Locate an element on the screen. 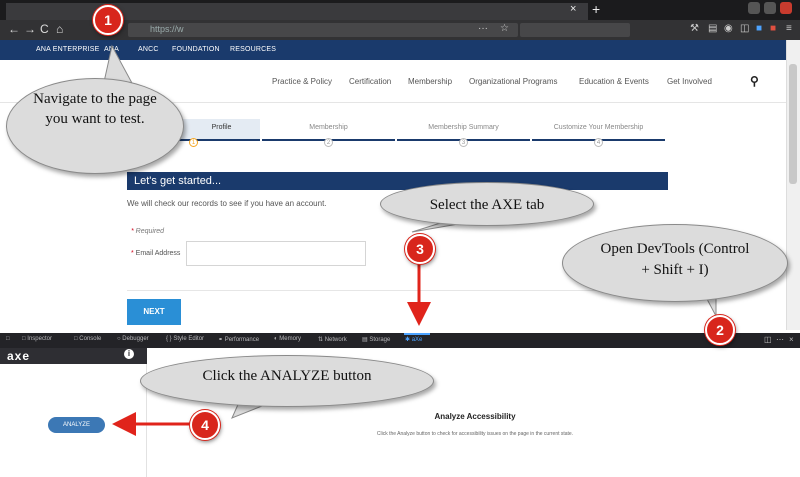 This screenshot has width=800, height=477. scrollbar-thumb is located at coordinates (793, 124).